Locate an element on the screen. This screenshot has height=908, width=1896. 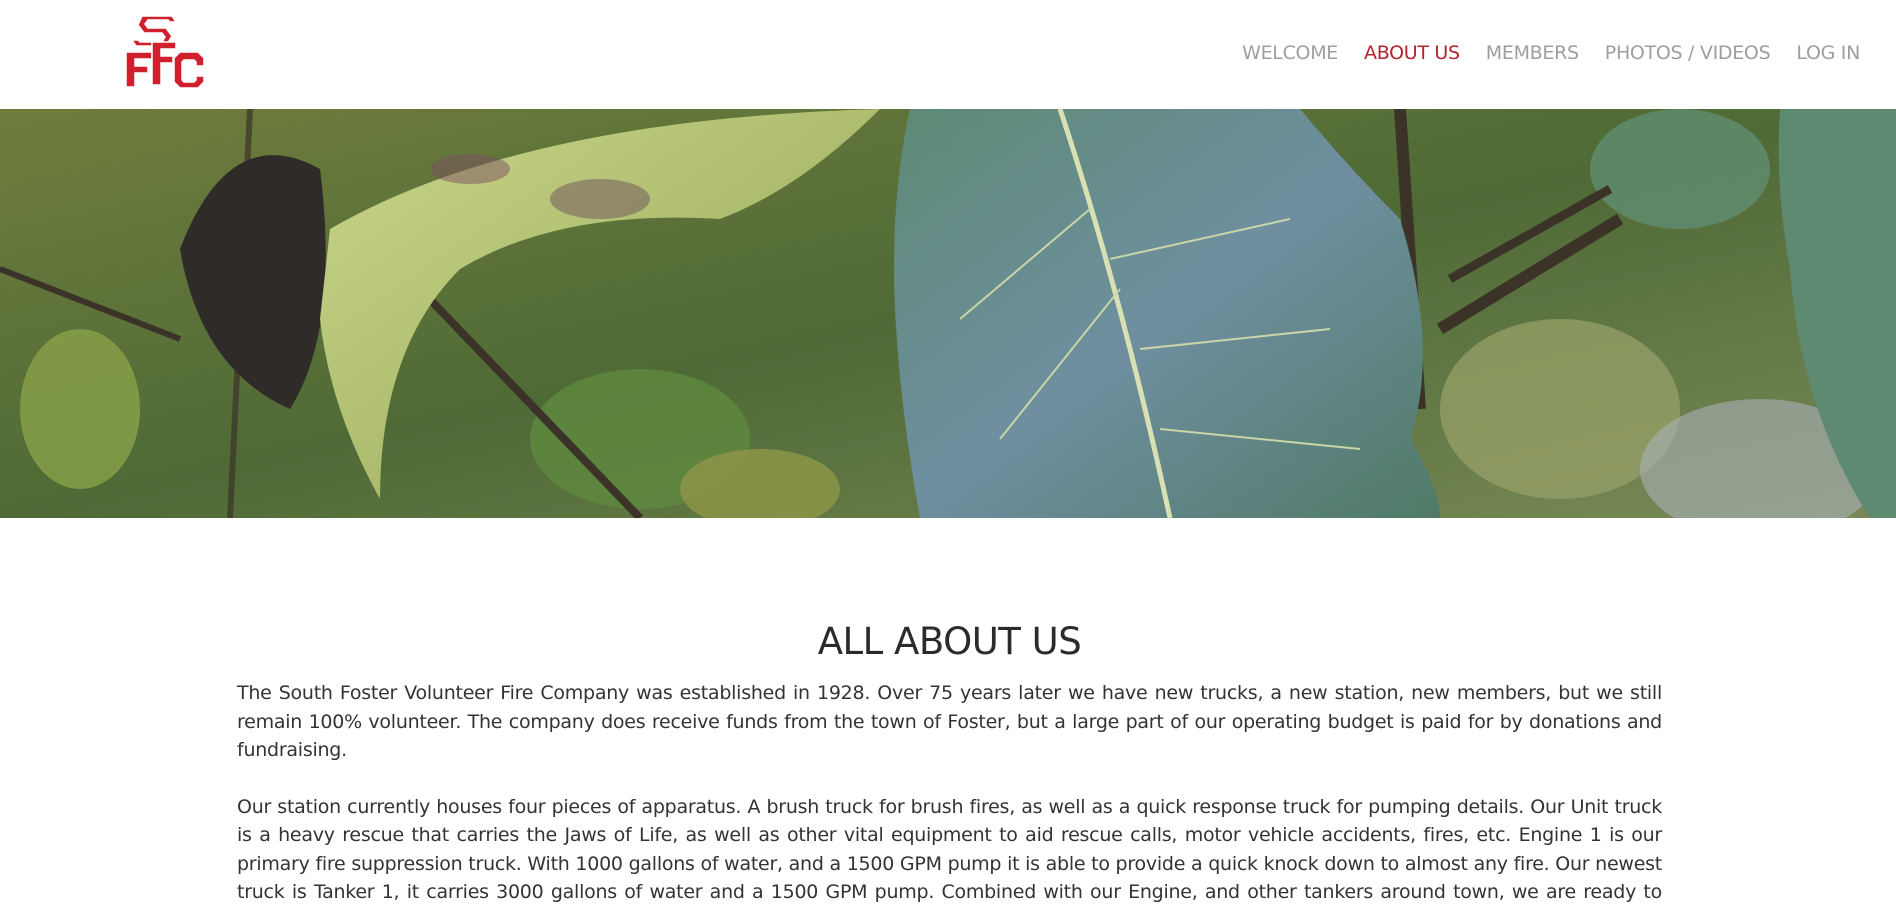
nav-item-log-in: LOG IN is located at coordinates (1828, 53).